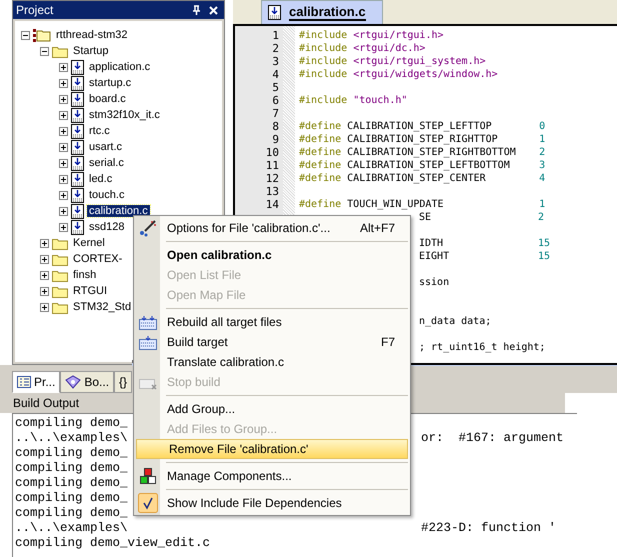  Describe the element at coordinates (272, 255) in the screenshot. I see `menu-item: Open calibration.c` at that location.